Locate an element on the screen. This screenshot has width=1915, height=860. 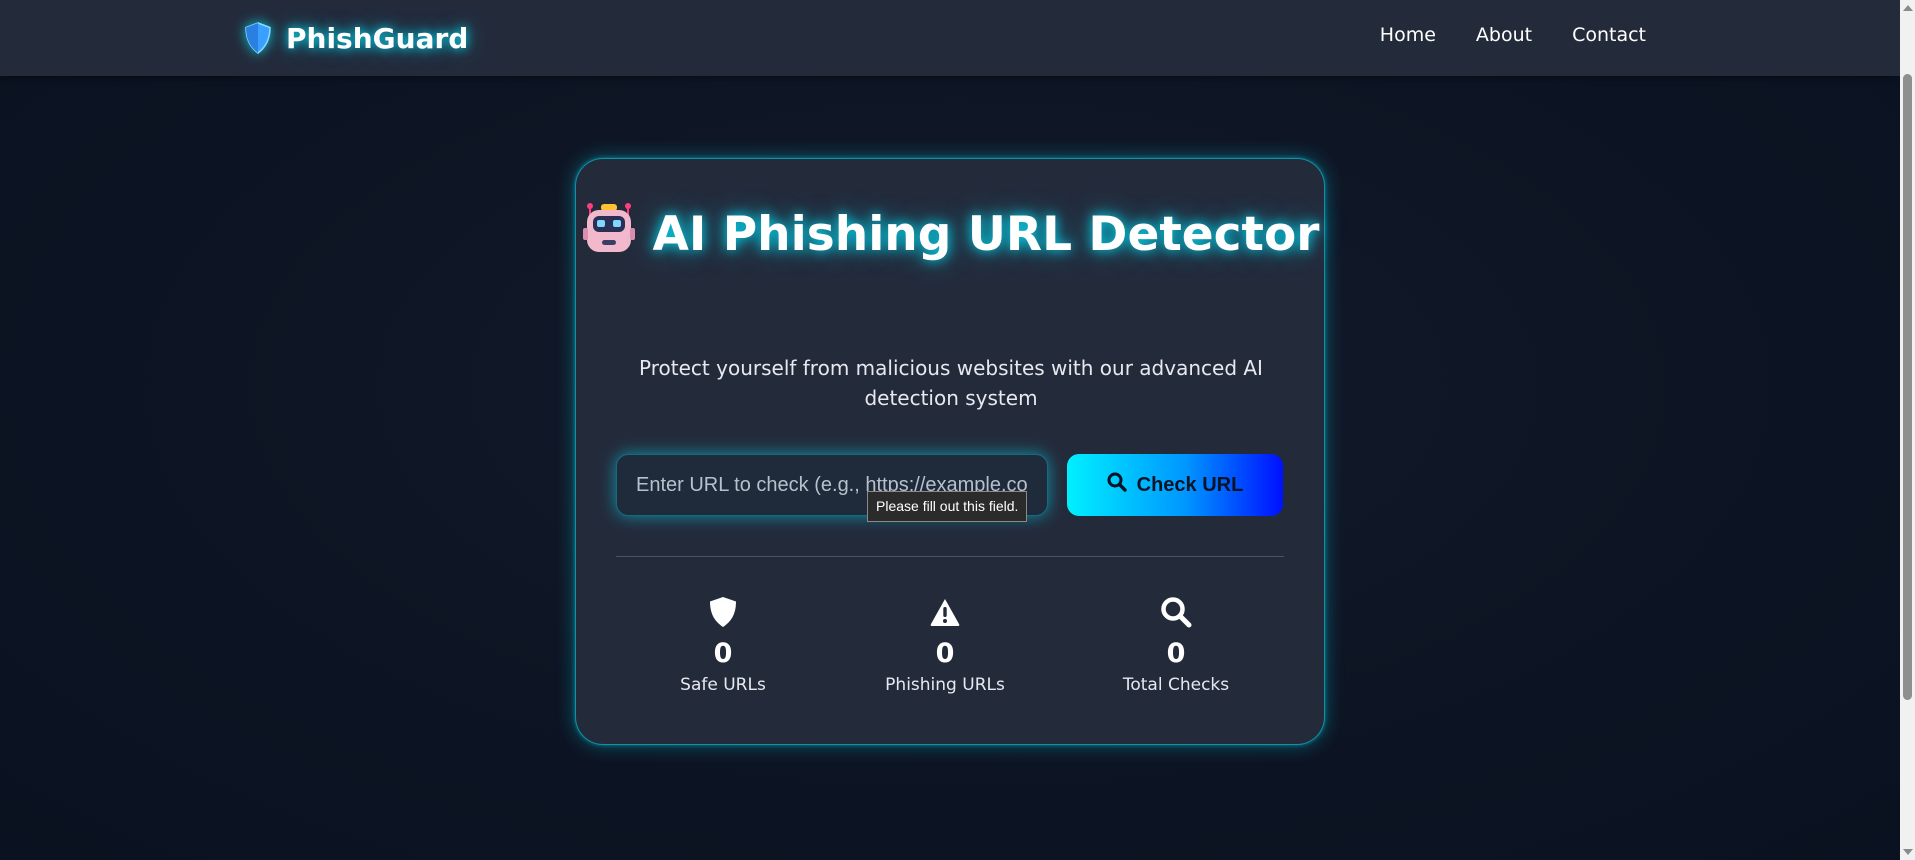
total-checks-label: Total Checks is located at coordinates (1176, 685).